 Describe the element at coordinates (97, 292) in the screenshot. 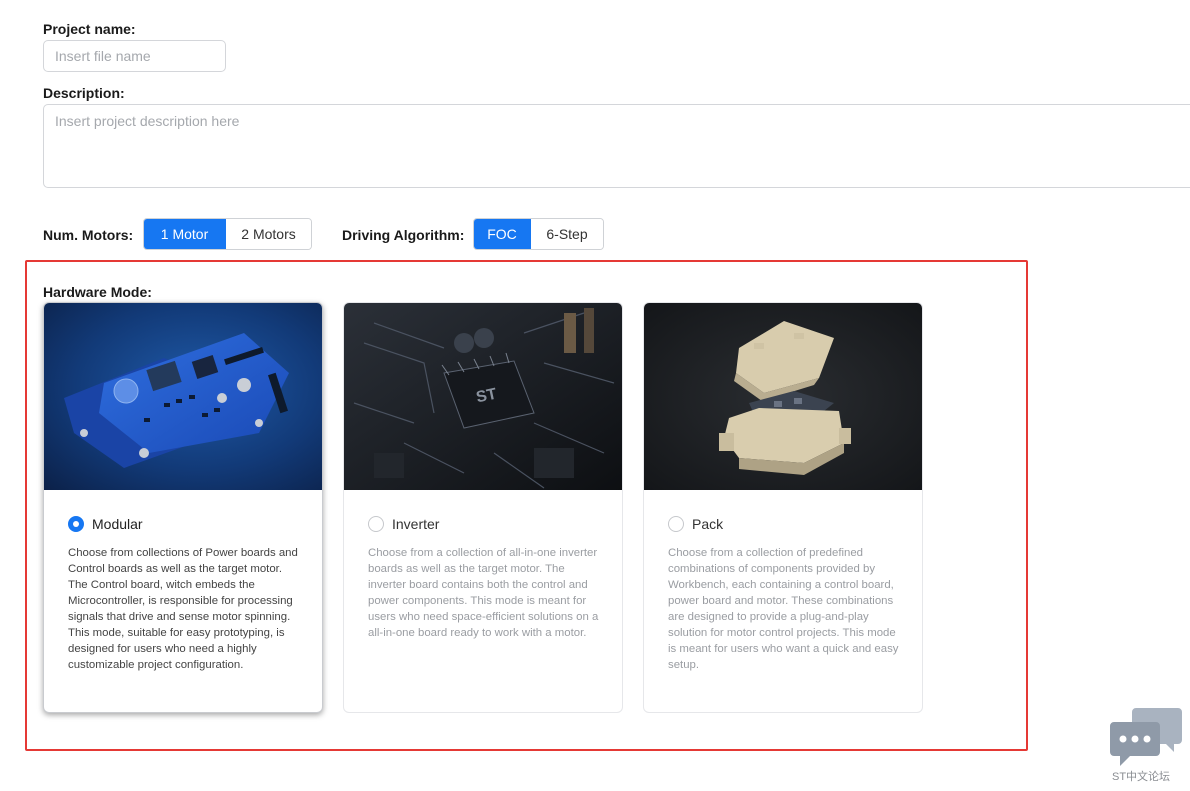

I see `hardware-mode-label: Hardware Mode:` at that location.